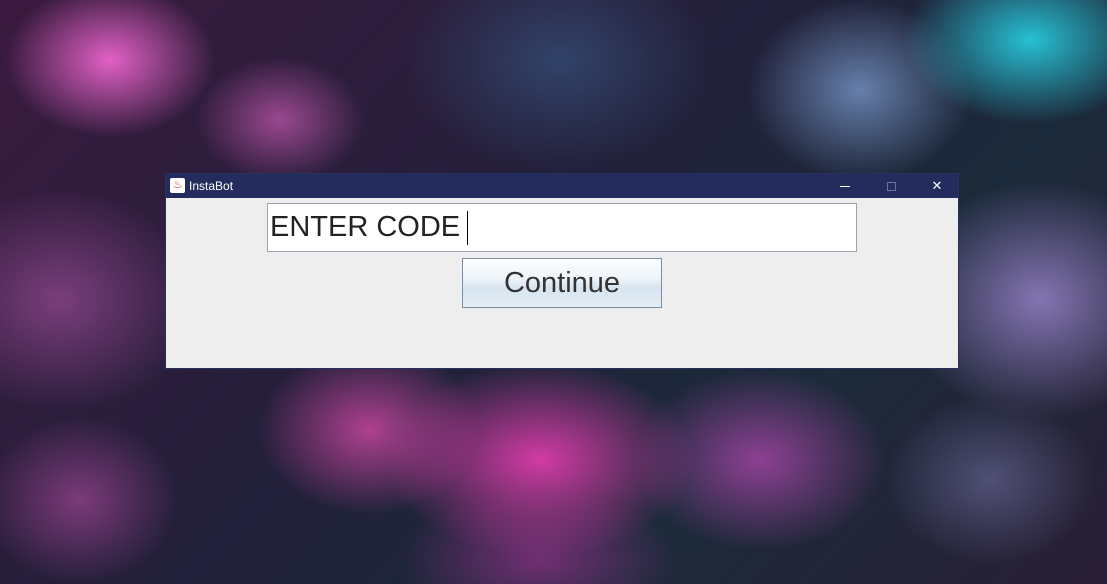  I want to click on java-cup-icon: ♨, so click(177, 185).